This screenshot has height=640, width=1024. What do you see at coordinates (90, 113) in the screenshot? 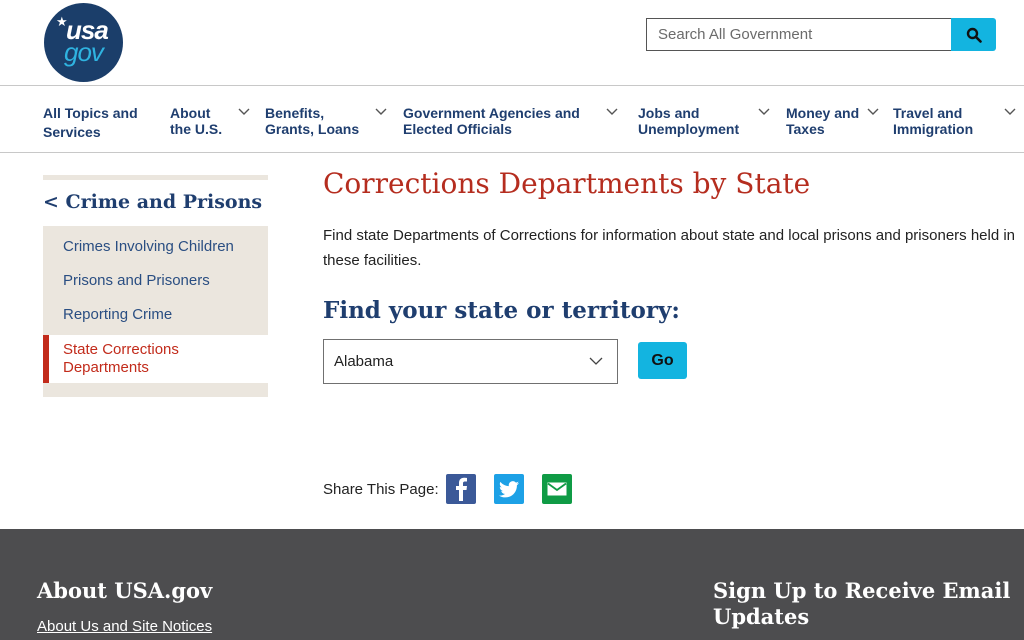
I see `nav-label: All Topics and` at bounding box center [90, 113].